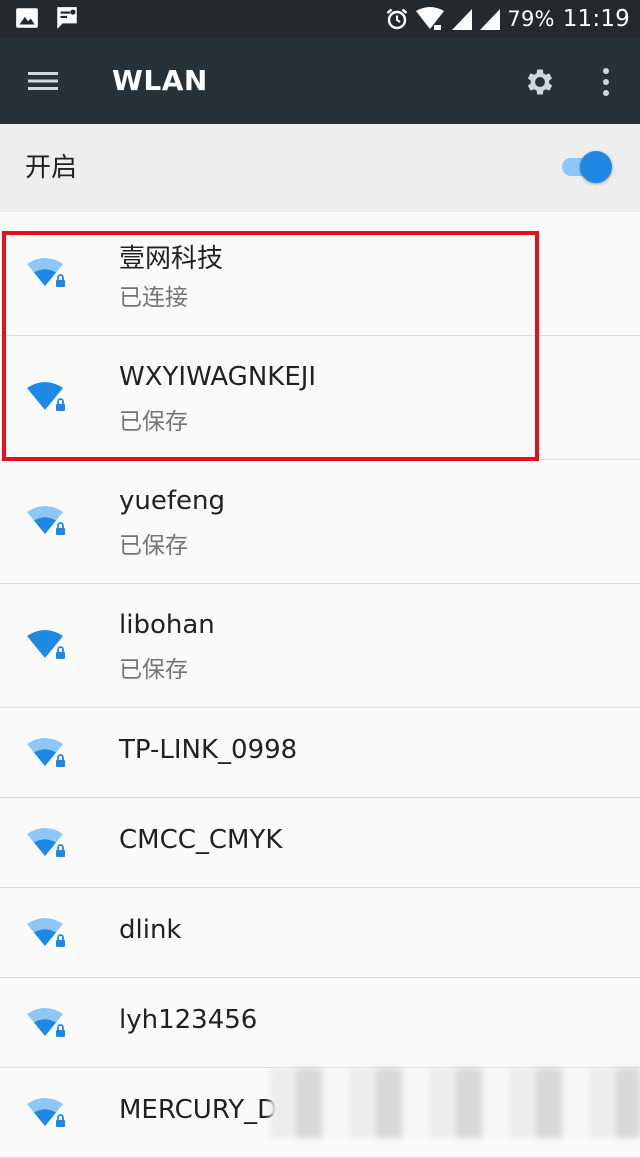  Describe the element at coordinates (320, 522) in the screenshot. I see `network-item: yuefeng 已保存` at that location.